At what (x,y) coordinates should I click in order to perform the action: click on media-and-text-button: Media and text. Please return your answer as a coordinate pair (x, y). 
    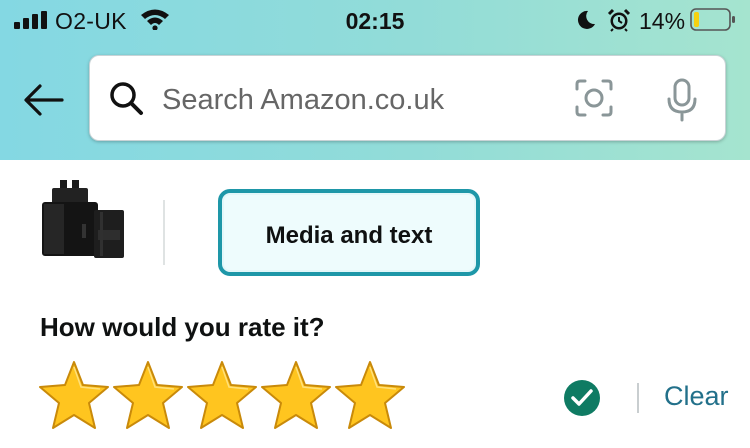
    Looking at the image, I should click on (349, 232).